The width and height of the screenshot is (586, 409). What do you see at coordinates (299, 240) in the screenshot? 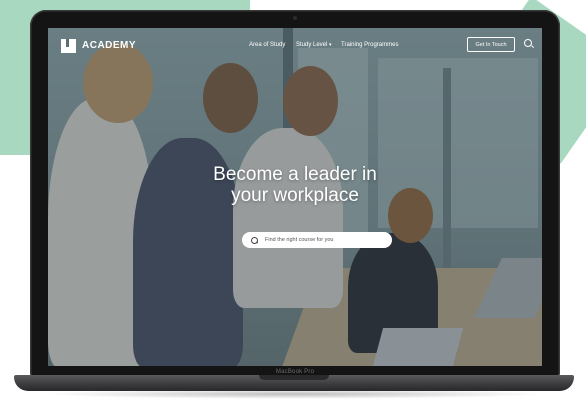
I see `search-placeholder: Find the right course for you` at bounding box center [299, 240].